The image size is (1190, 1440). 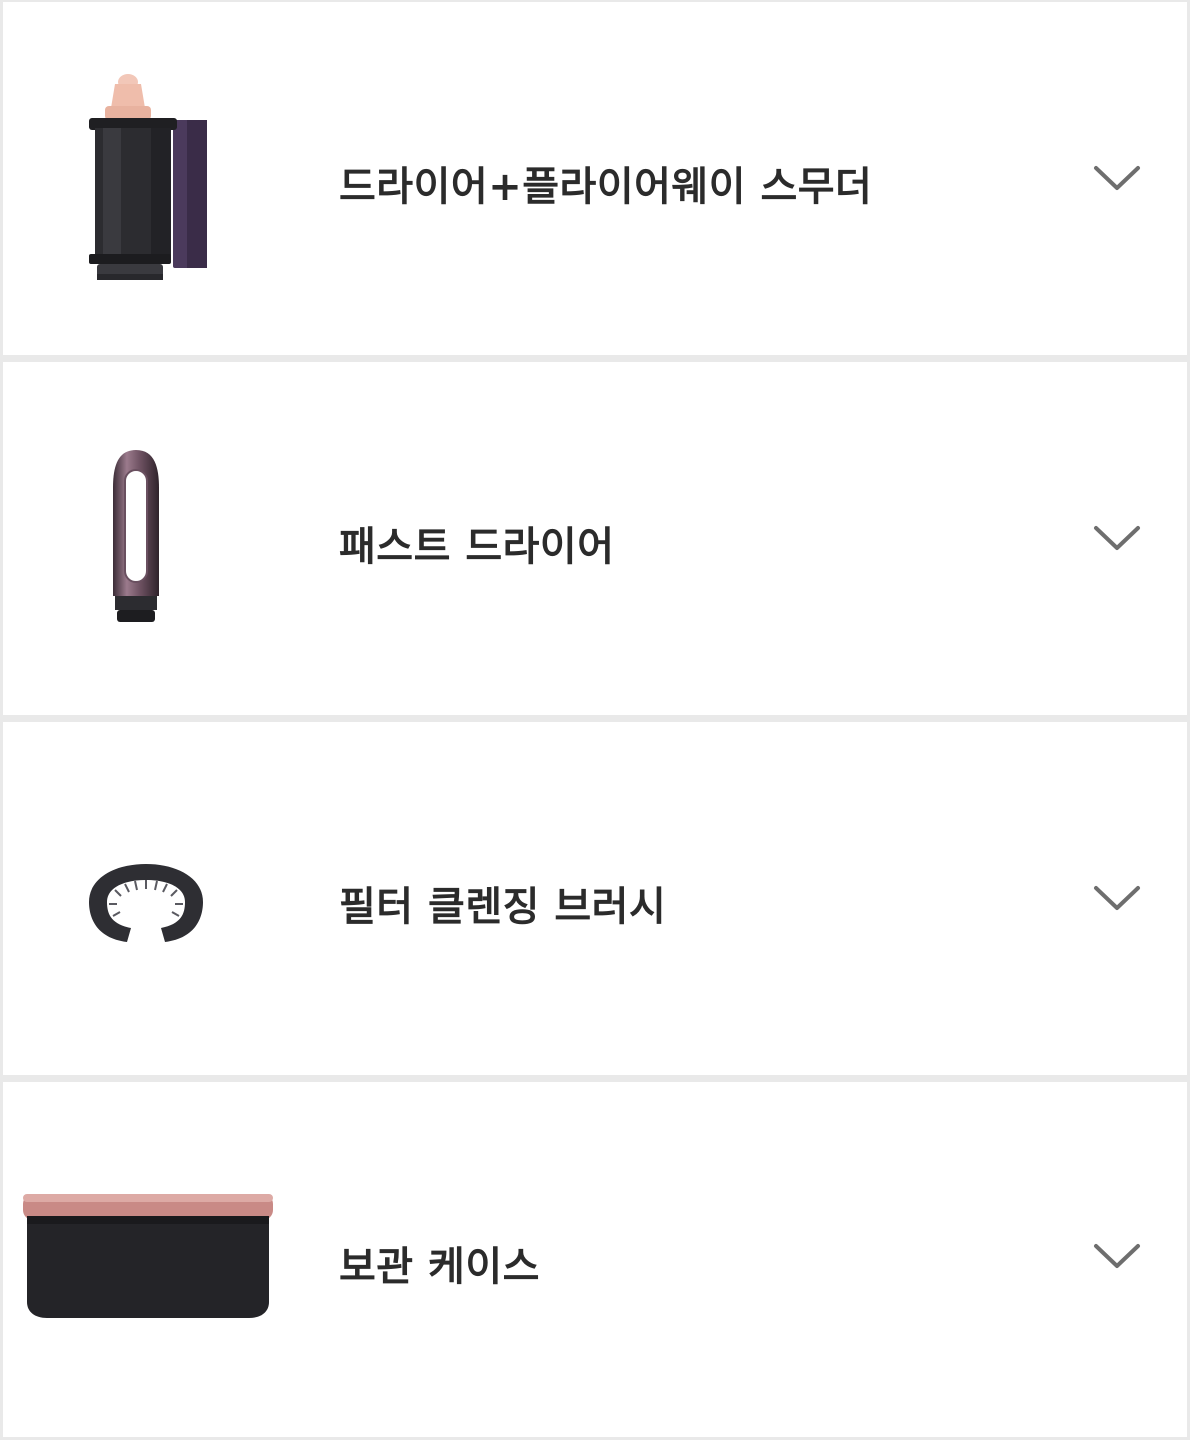 What do you see at coordinates (148, 1255) in the screenshot?
I see `storage-case-icon` at bounding box center [148, 1255].